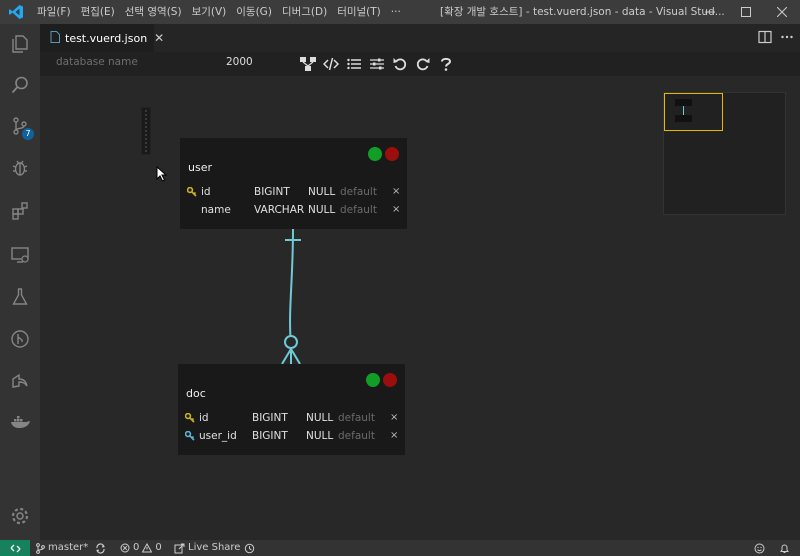 The width and height of the screenshot is (800, 556). I want to click on menu-go: 이동(G), so click(254, 12).